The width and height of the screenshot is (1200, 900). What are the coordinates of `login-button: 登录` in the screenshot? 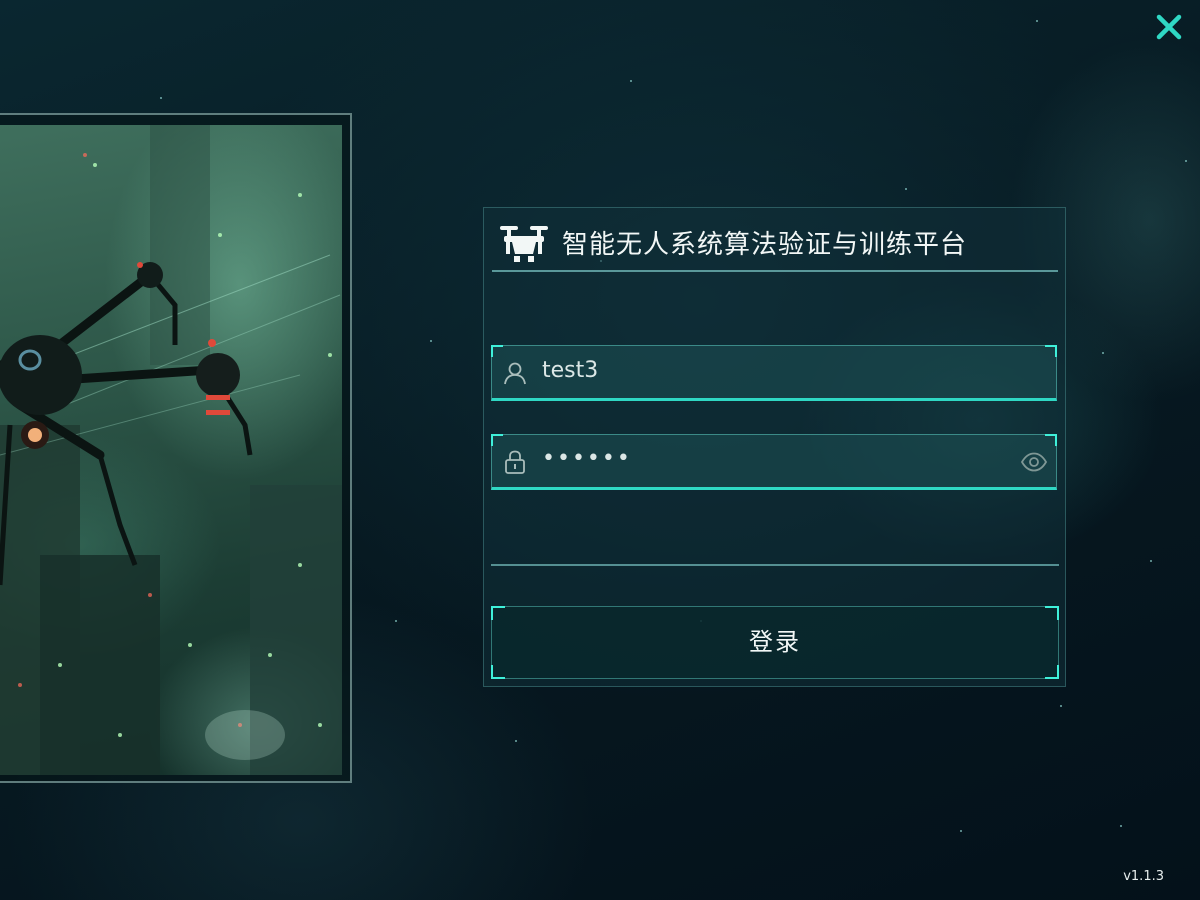 It's located at (775, 642).